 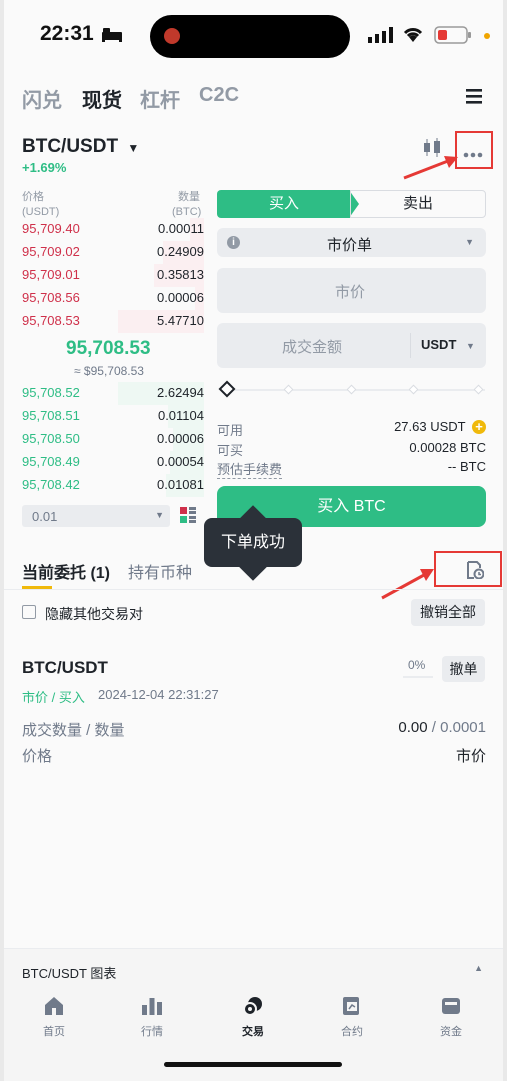 I want to click on home-icon, so click(x=54, y=1006).